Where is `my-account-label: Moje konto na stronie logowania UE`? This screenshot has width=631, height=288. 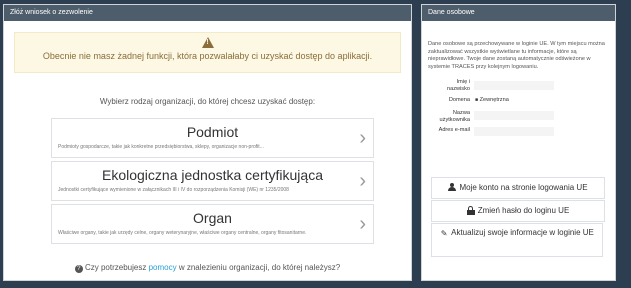
my-account-label: Moje konto na stronie logowania UE is located at coordinates (523, 187).